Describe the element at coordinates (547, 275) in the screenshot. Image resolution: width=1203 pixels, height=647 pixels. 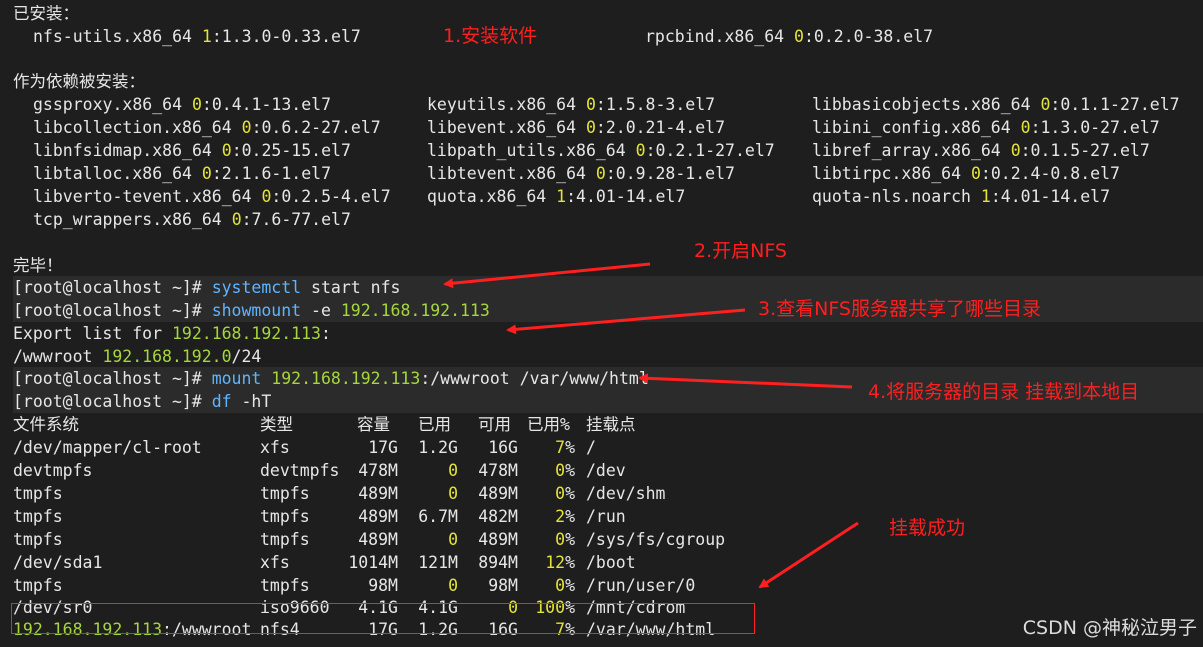
I see `arrow-step2` at that location.